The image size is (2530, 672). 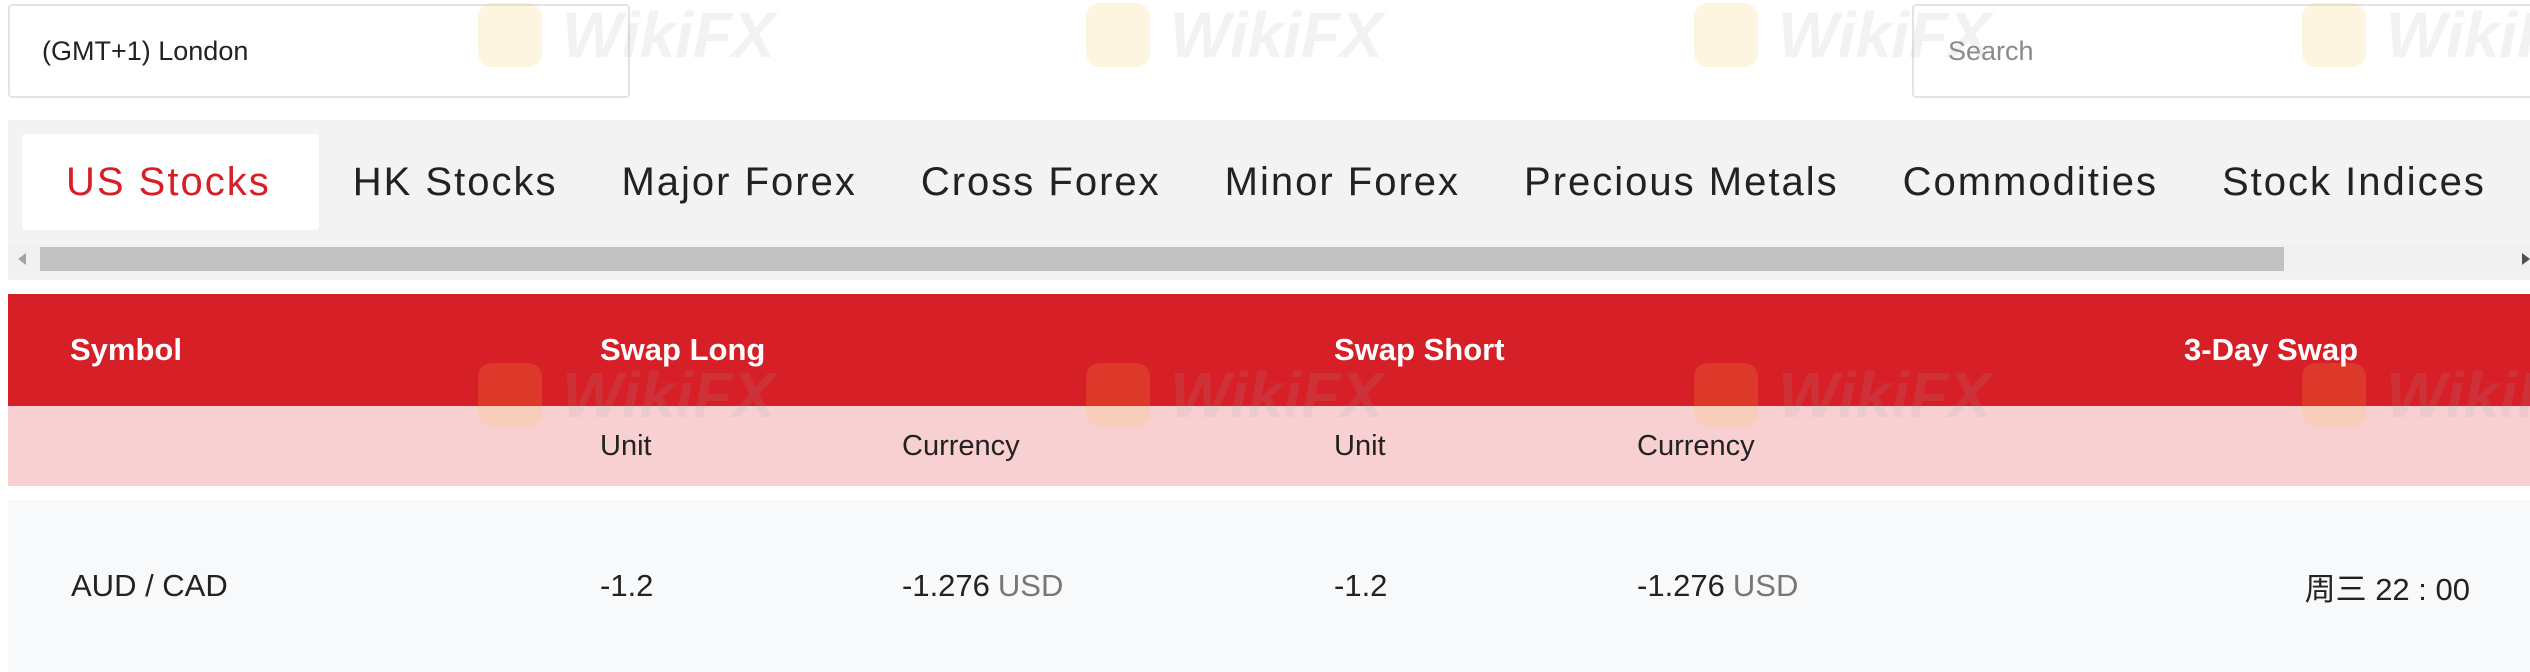 What do you see at coordinates (1419, 349) in the screenshot?
I see `header-swap-short: Swap Short` at bounding box center [1419, 349].